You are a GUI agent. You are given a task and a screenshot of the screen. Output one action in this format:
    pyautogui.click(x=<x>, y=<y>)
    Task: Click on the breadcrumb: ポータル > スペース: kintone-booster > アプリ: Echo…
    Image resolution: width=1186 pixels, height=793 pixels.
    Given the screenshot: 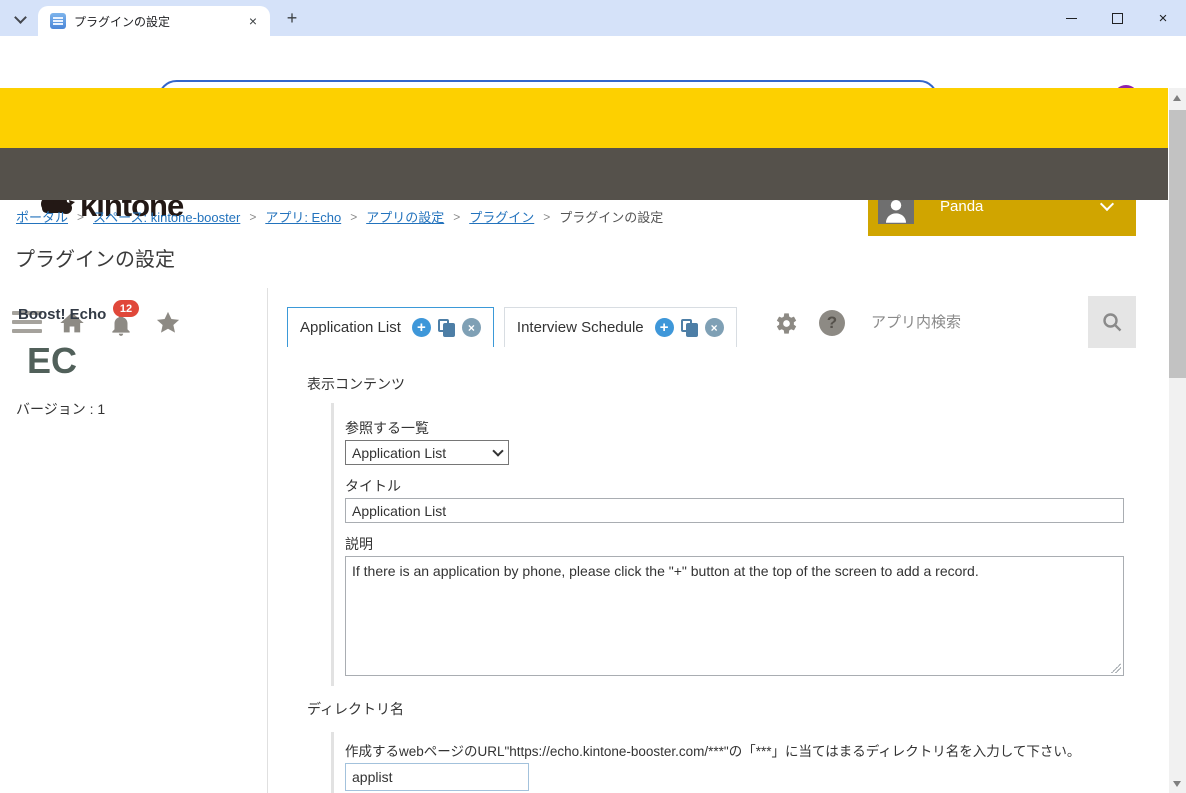 What is the action you would take?
    pyautogui.click(x=339, y=216)
    